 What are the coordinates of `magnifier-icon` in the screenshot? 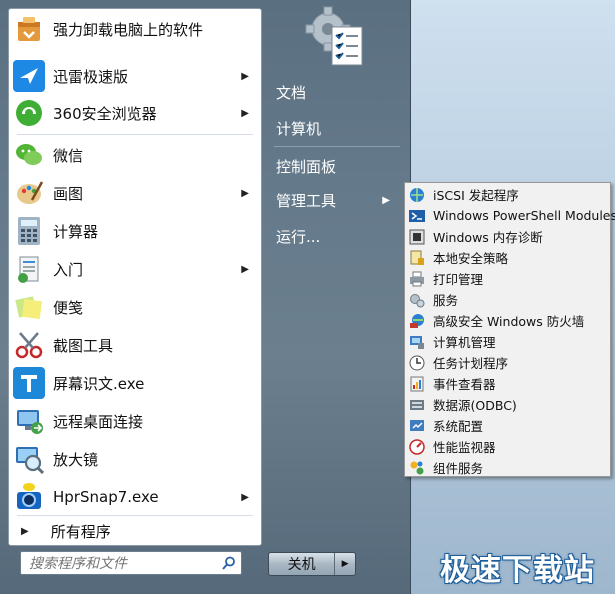 It's located at (29, 459).